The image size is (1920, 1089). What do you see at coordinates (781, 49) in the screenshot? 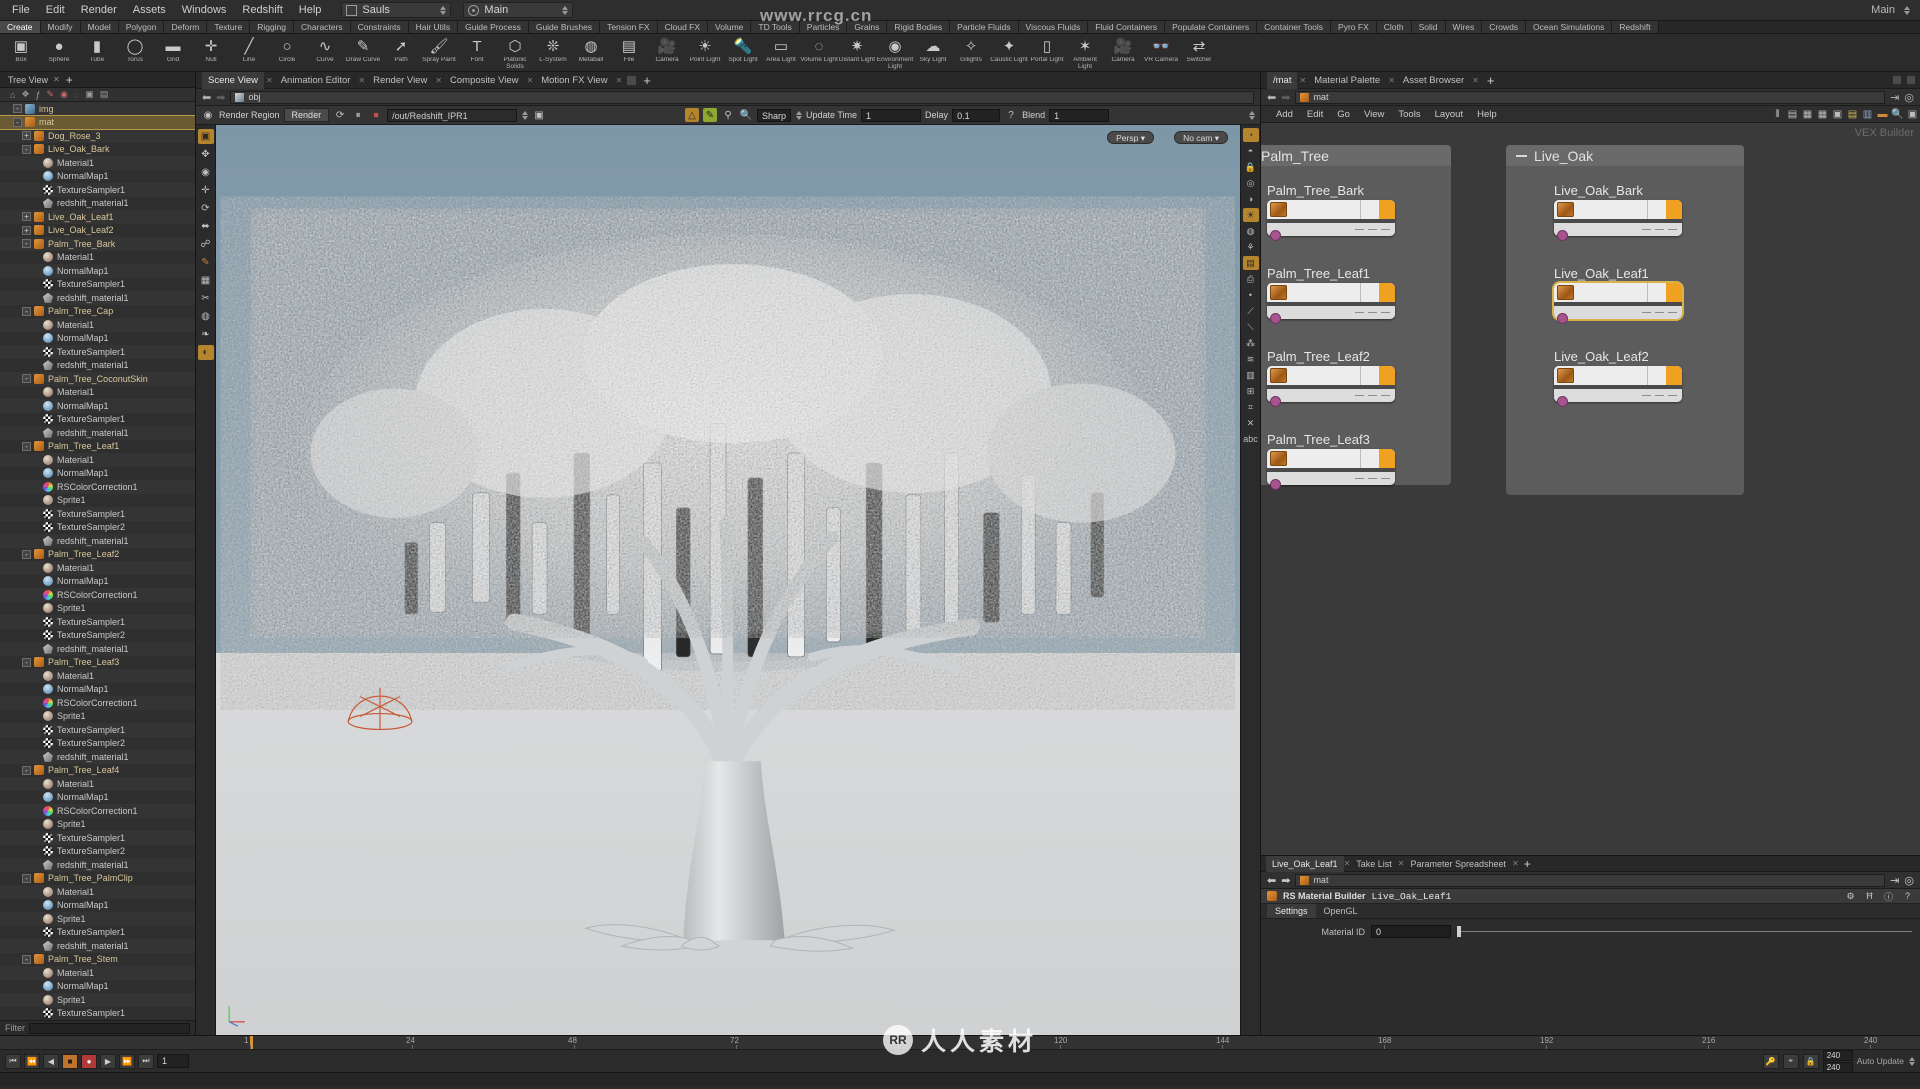
I see `shelf-tool-area-light: ▭ Area Light` at bounding box center [781, 49].